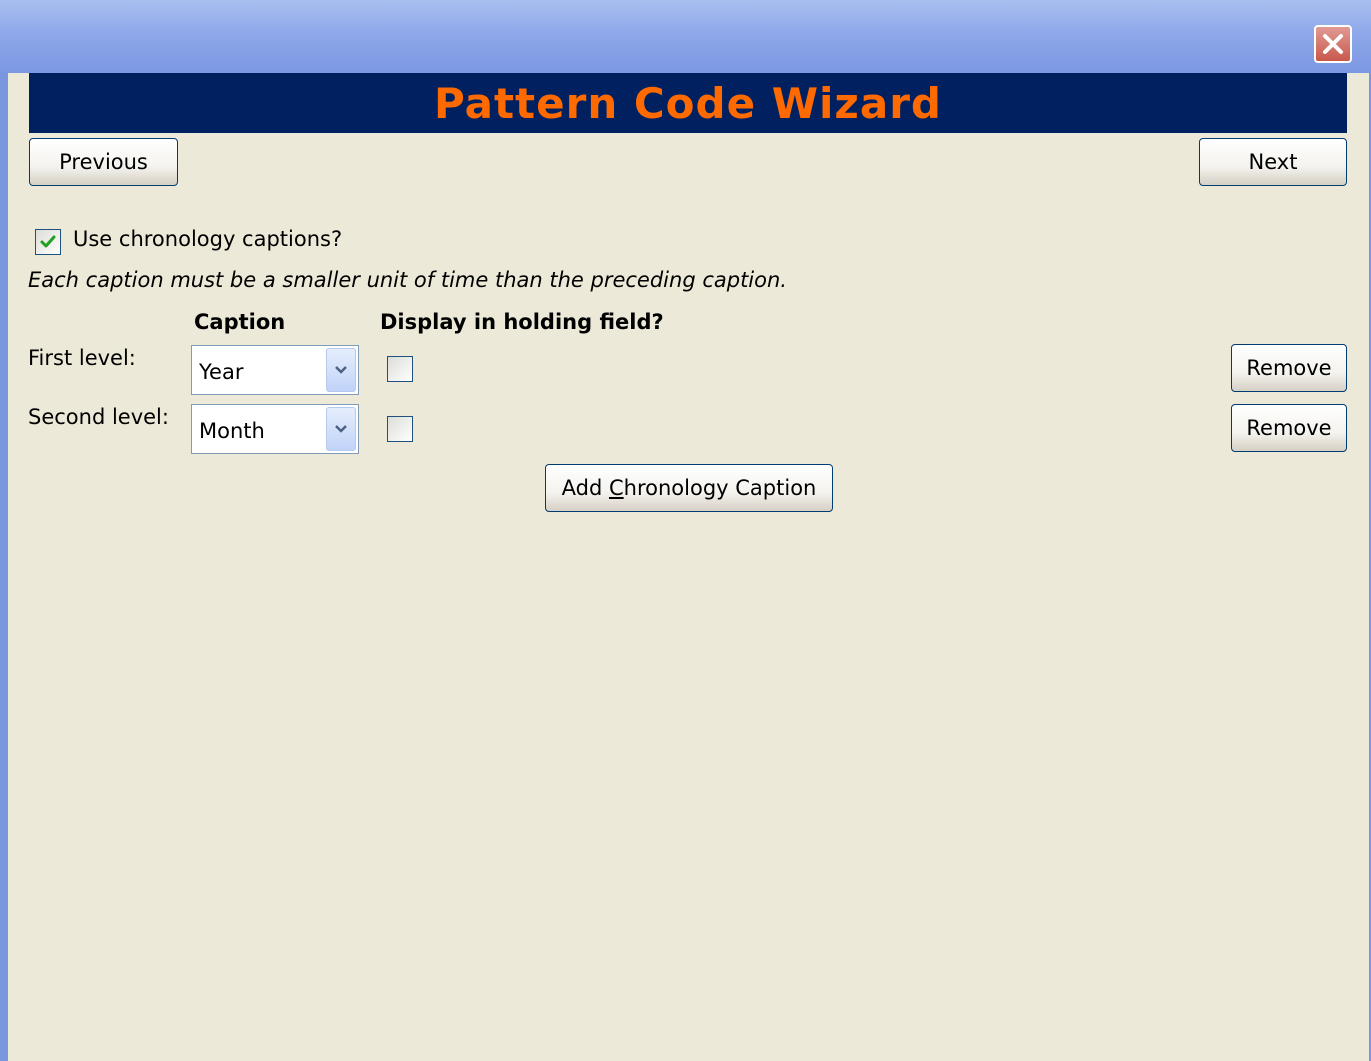  What do you see at coordinates (616, 488) in the screenshot?
I see `add-caption-mnemonic: C` at bounding box center [616, 488].